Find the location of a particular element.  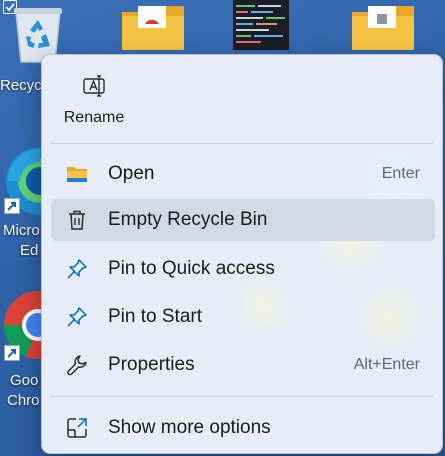

menu-item-accelerator: Enter is located at coordinates (400, 173).